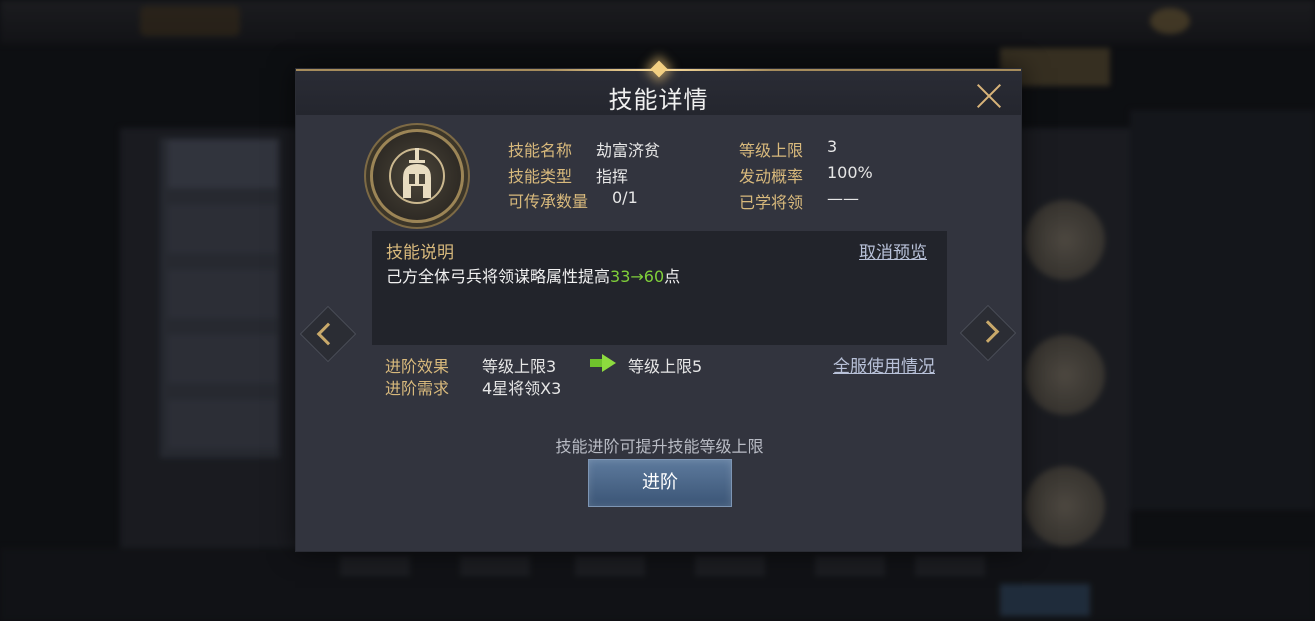  What do you see at coordinates (628, 150) in the screenshot?
I see `skill-name-value: 劫富济贫` at bounding box center [628, 150].